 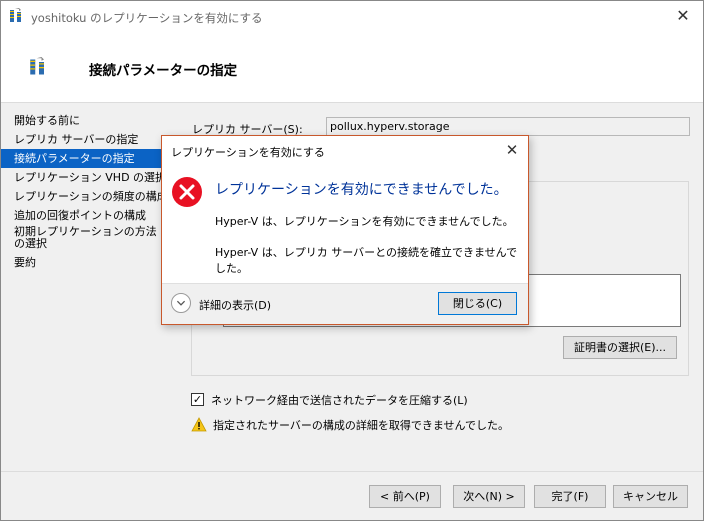 I want to click on dialog-close-button: 閉じる(C), so click(x=477, y=303).